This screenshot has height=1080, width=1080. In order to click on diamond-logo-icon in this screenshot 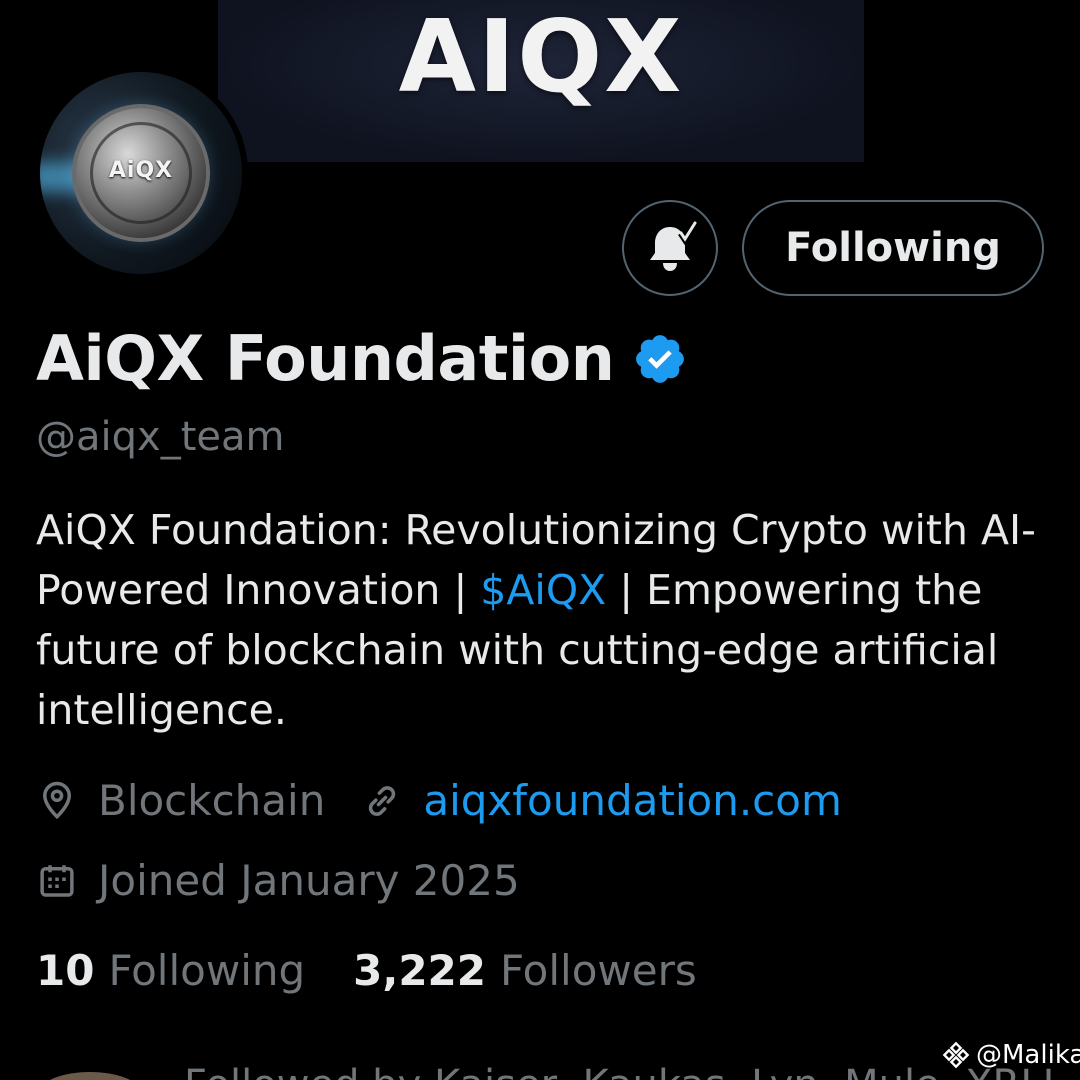, I will do `click(956, 1055)`.